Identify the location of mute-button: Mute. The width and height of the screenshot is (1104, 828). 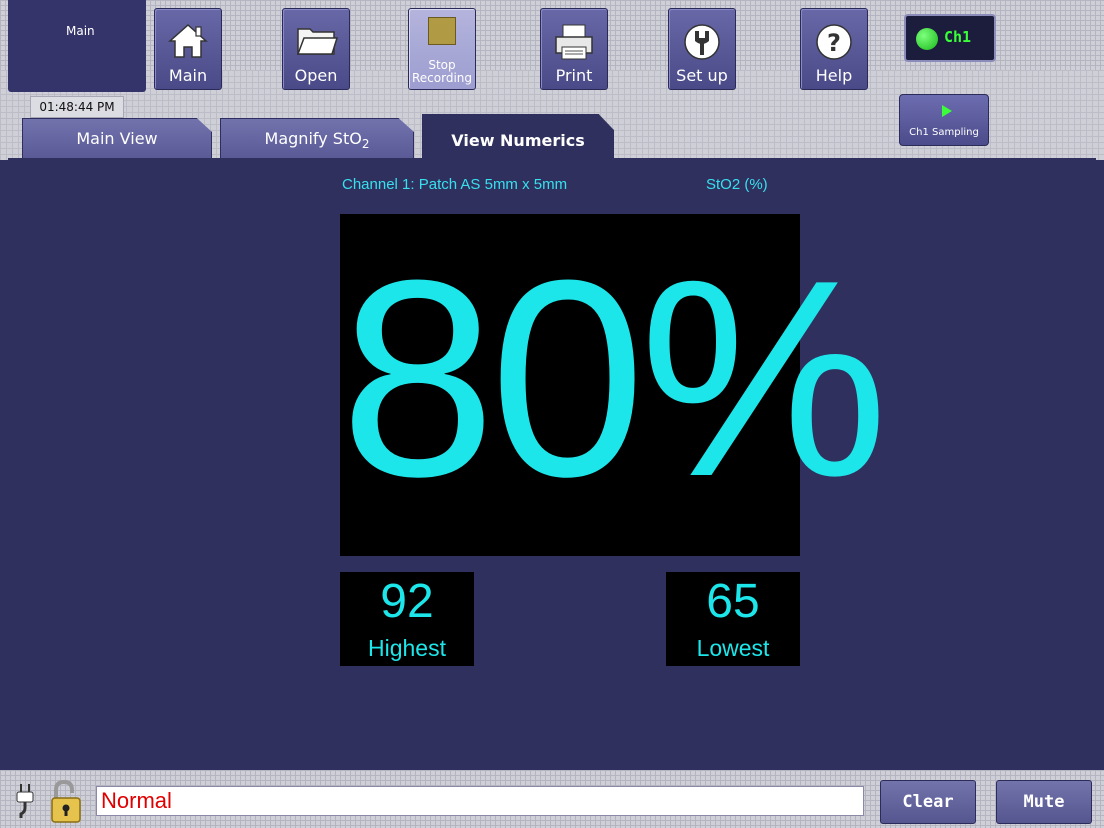
(1044, 802).